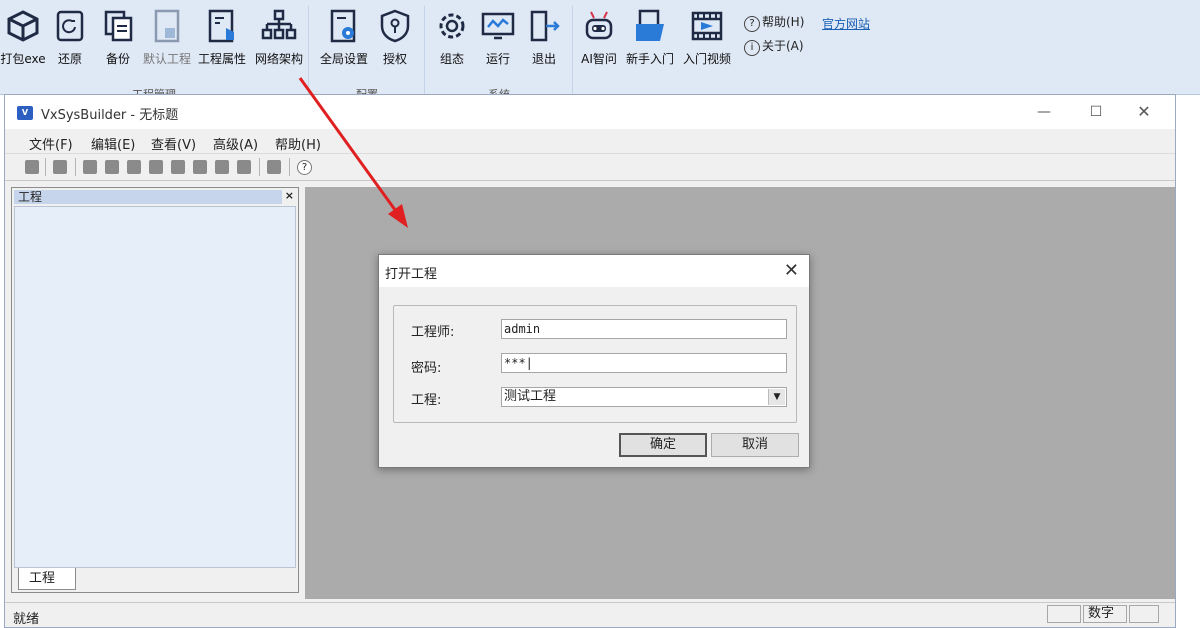 The width and height of the screenshot is (1200, 628). Describe the element at coordinates (650, 25) in the screenshot. I see `beginner-guide-icon` at that location.